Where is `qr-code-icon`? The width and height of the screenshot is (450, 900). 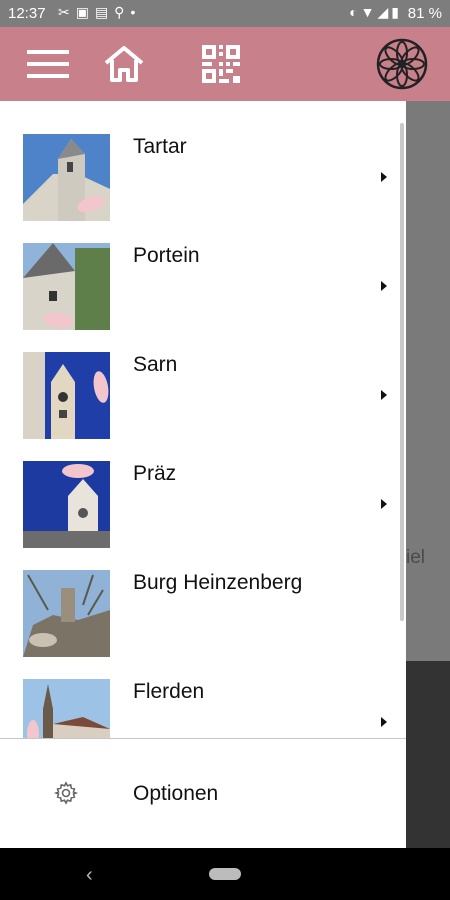
qr-code-icon is located at coordinates (221, 64).